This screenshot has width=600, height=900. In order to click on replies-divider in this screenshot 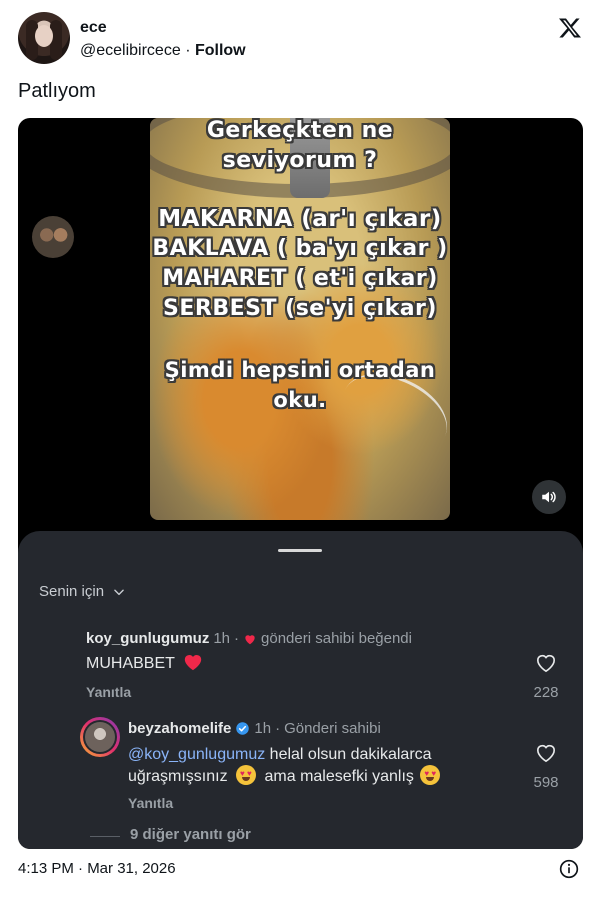, I will do `click(105, 836)`.